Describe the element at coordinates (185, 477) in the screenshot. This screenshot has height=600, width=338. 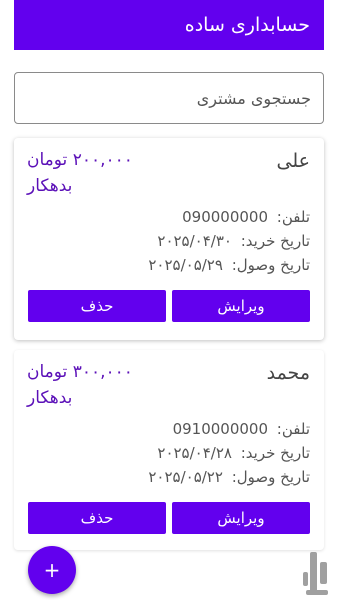
I see `receive-date-value: ۲۰۲۵/۰۵/۲۲` at that location.